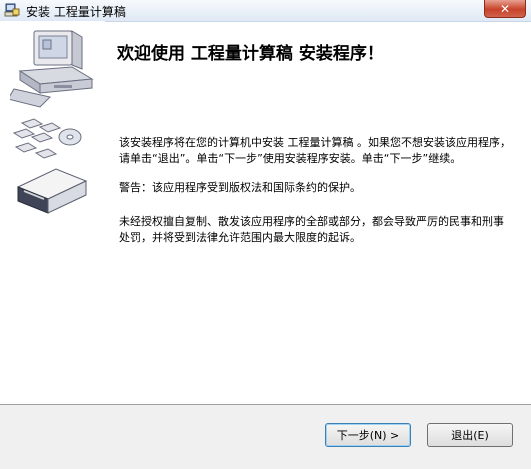  What do you see at coordinates (265, 11) in the screenshot?
I see `title-bar: 安装 工程量计算稿 ✕` at bounding box center [265, 11].